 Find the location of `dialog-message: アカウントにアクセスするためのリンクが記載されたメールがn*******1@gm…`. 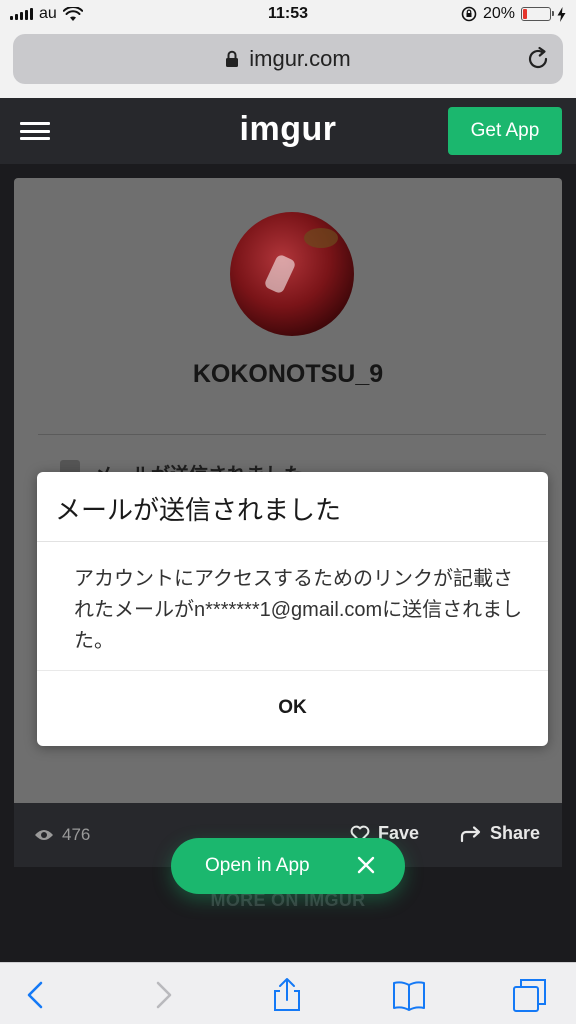

dialog-message: アカウントにアクセスするためのリンクが記載されたメールがn*******1@gm… is located at coordinates (298, 610).